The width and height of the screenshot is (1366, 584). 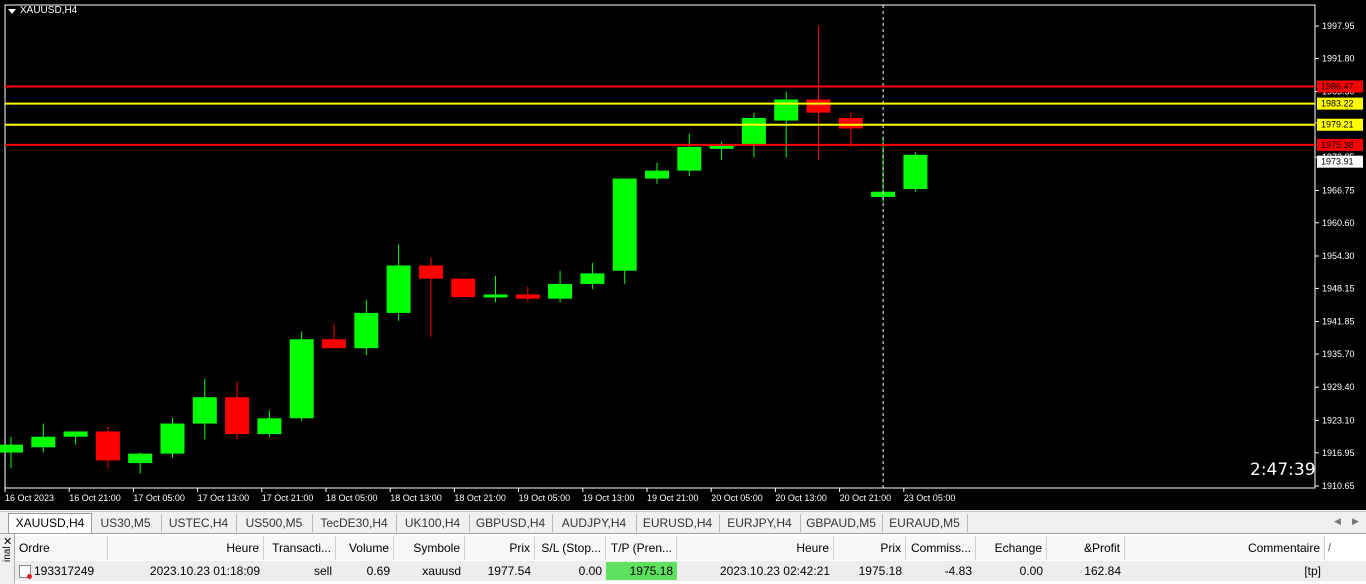 What do you see at coordinates (25, 572) in the screenshot?
I see `order-status-icon` at bounding box center [25, 572].